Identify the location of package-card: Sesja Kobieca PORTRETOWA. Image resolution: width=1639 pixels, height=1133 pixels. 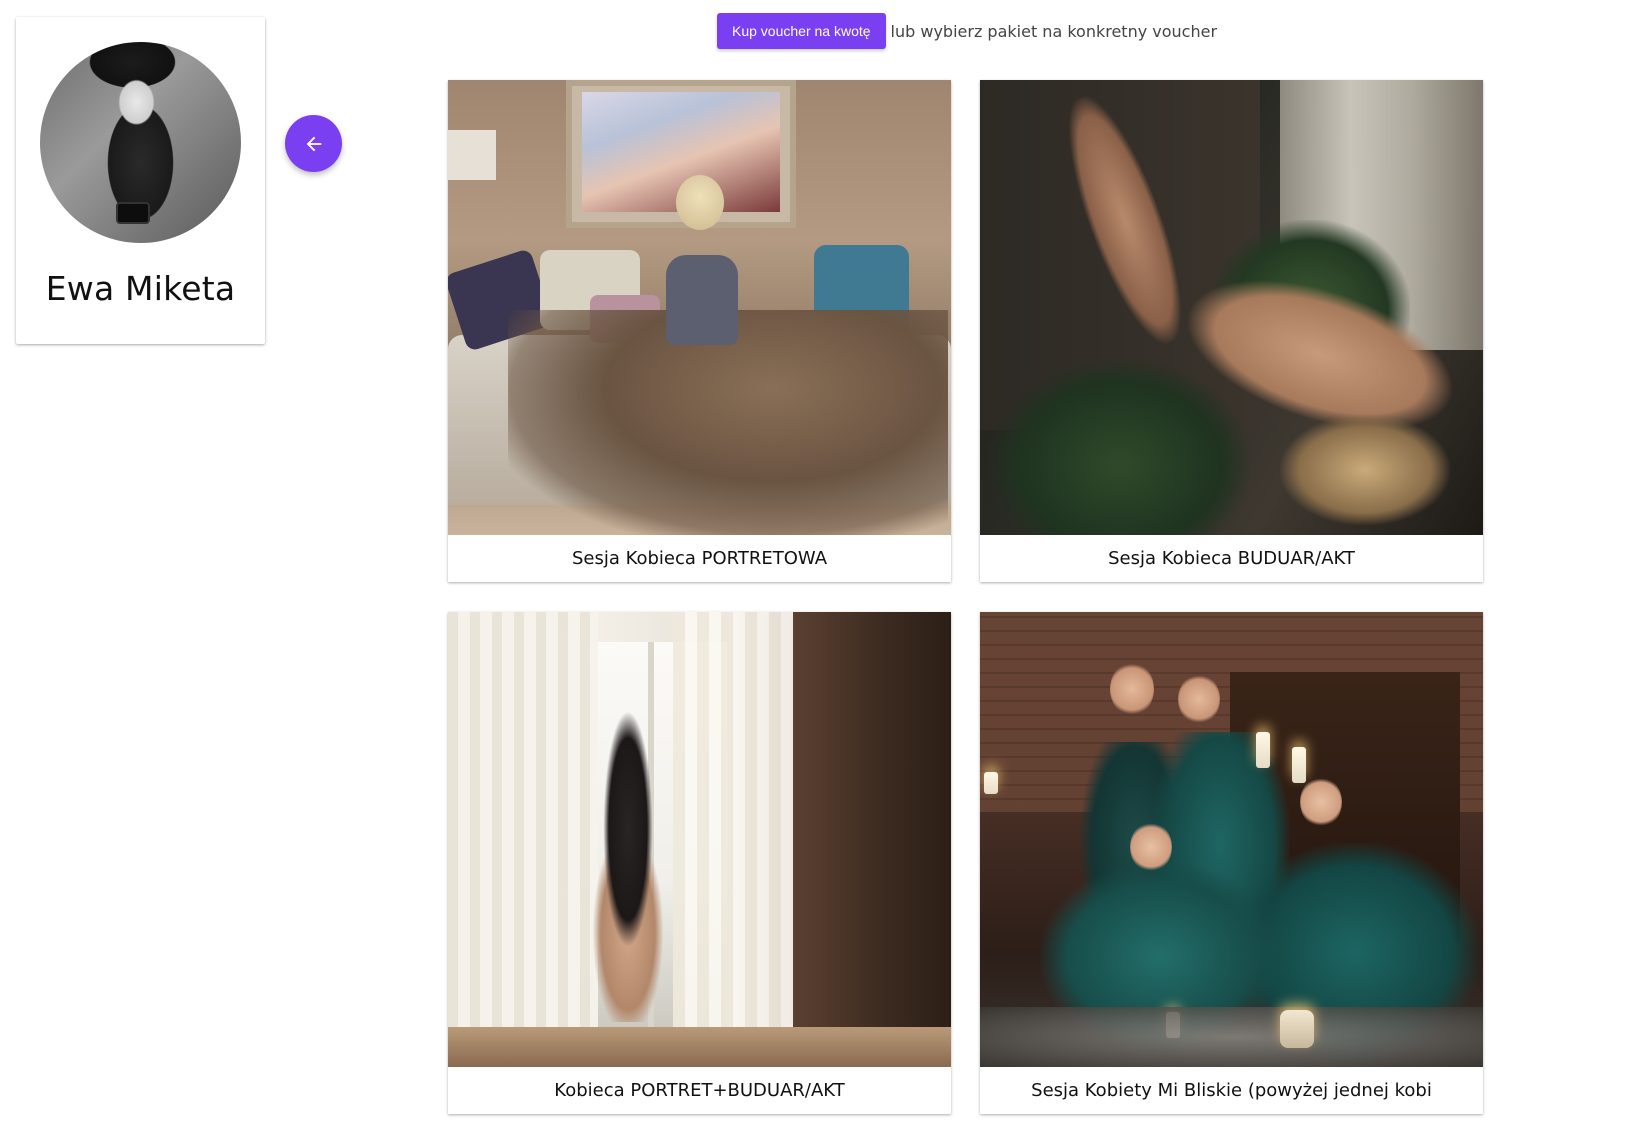
(699, 331).